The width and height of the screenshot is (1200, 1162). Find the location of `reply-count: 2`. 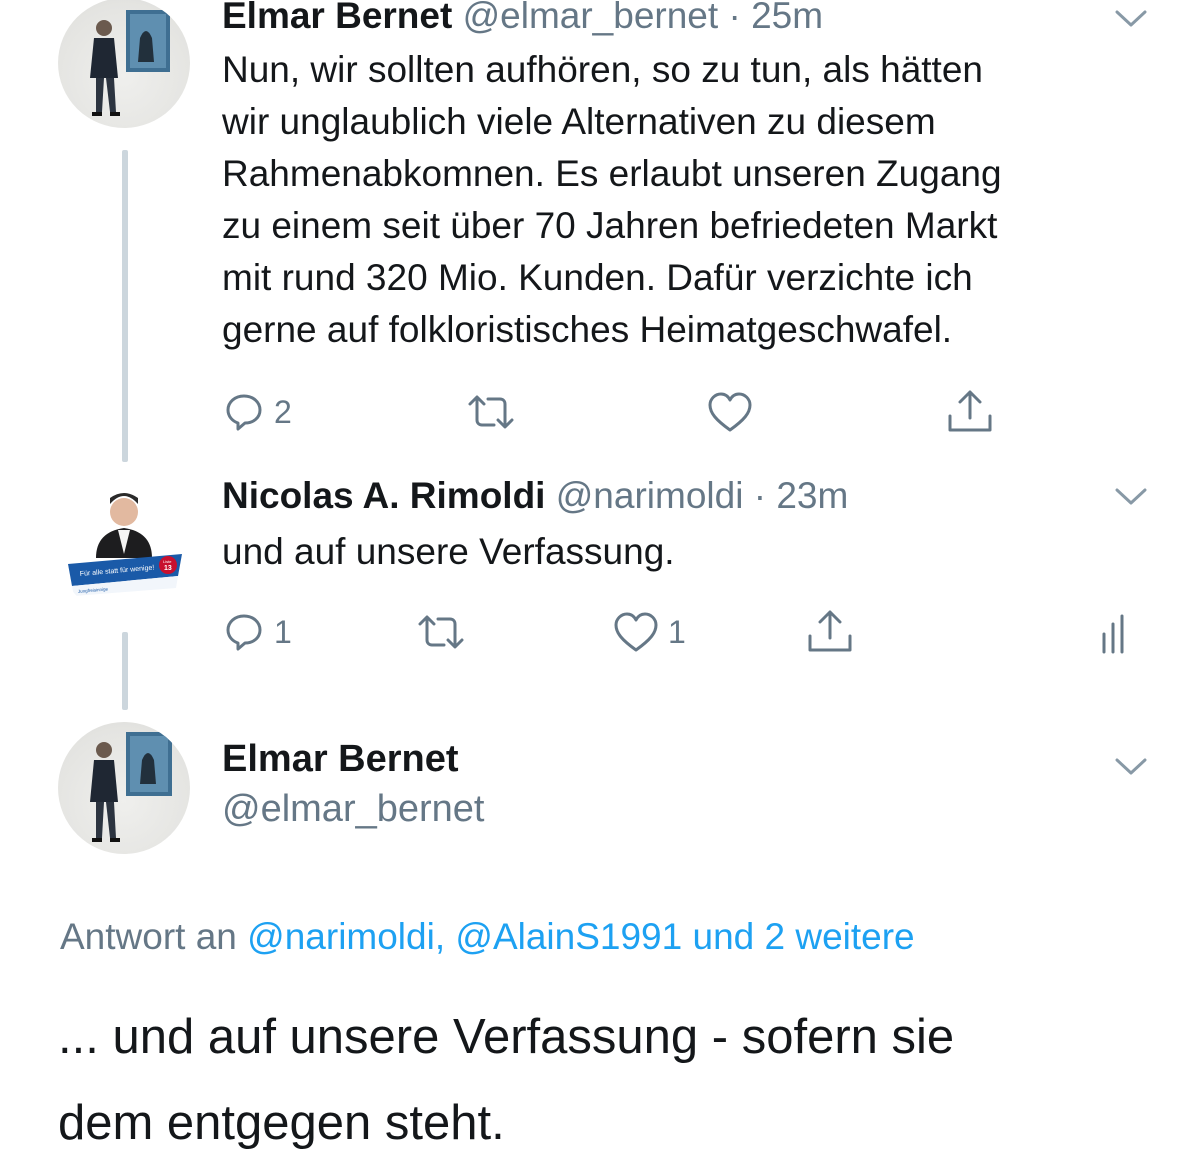

reply-count: 2 is located at coordinates (283, 411).